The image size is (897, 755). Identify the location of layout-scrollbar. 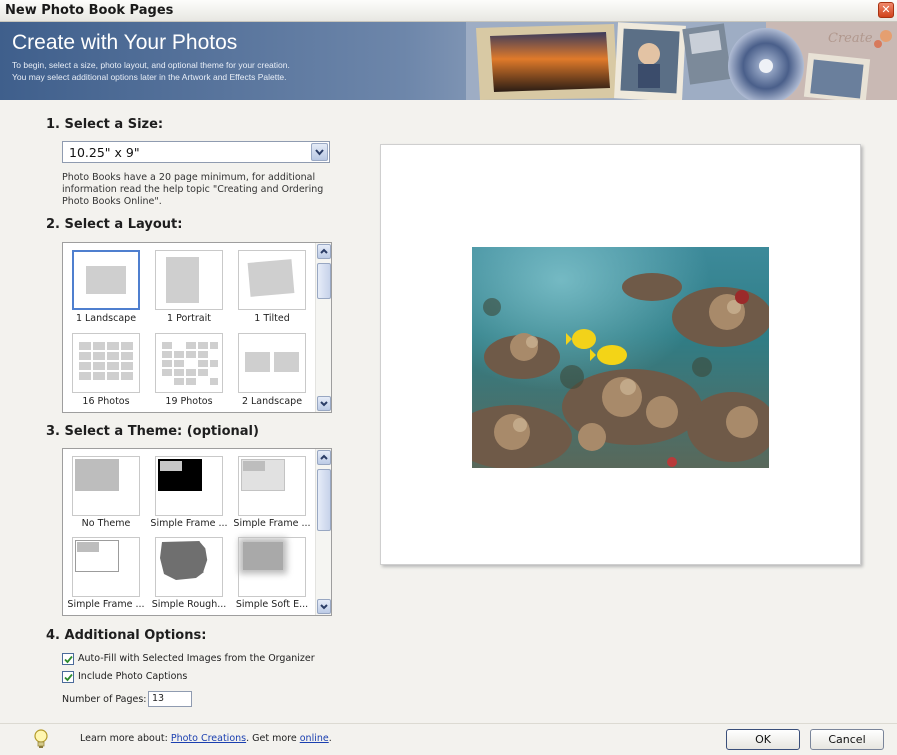
(323, 327).